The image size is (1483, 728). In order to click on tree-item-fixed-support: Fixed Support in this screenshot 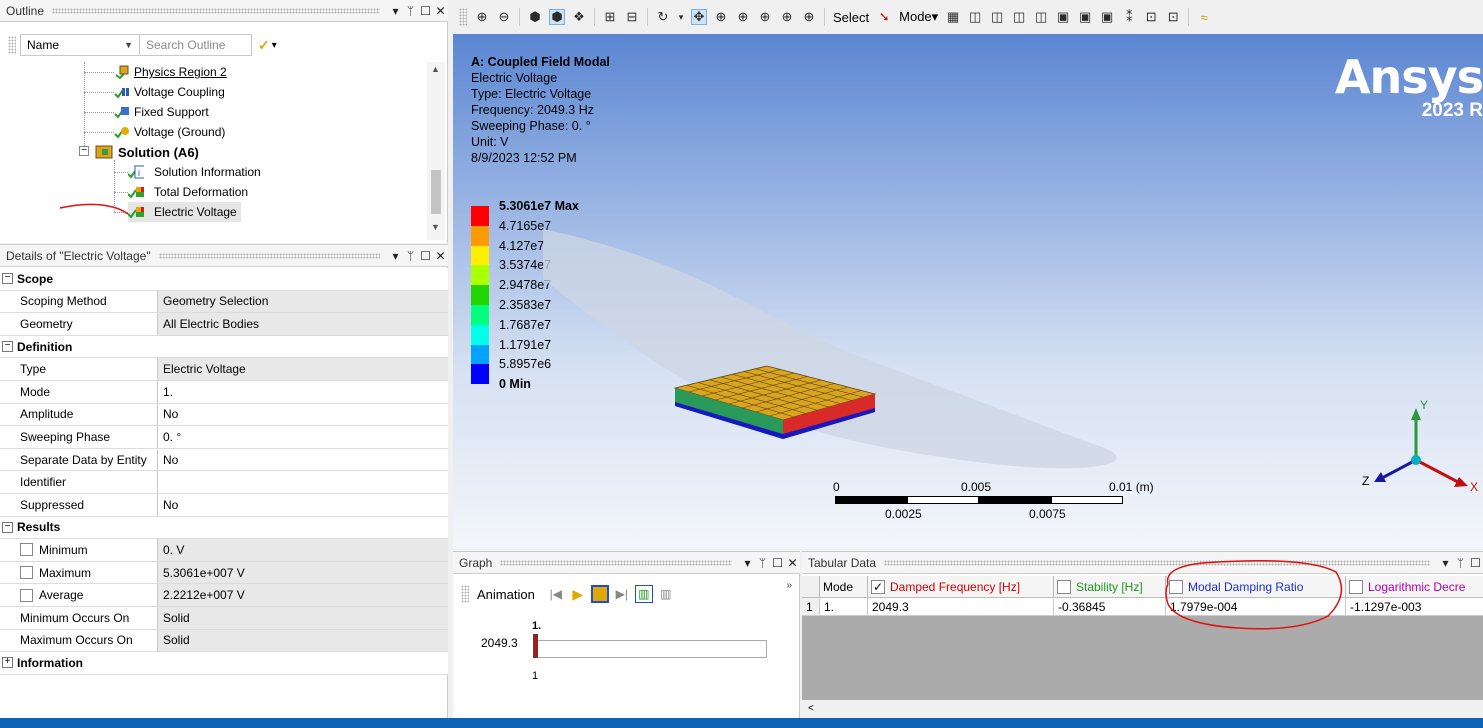, I will do `click(161, 112)`.